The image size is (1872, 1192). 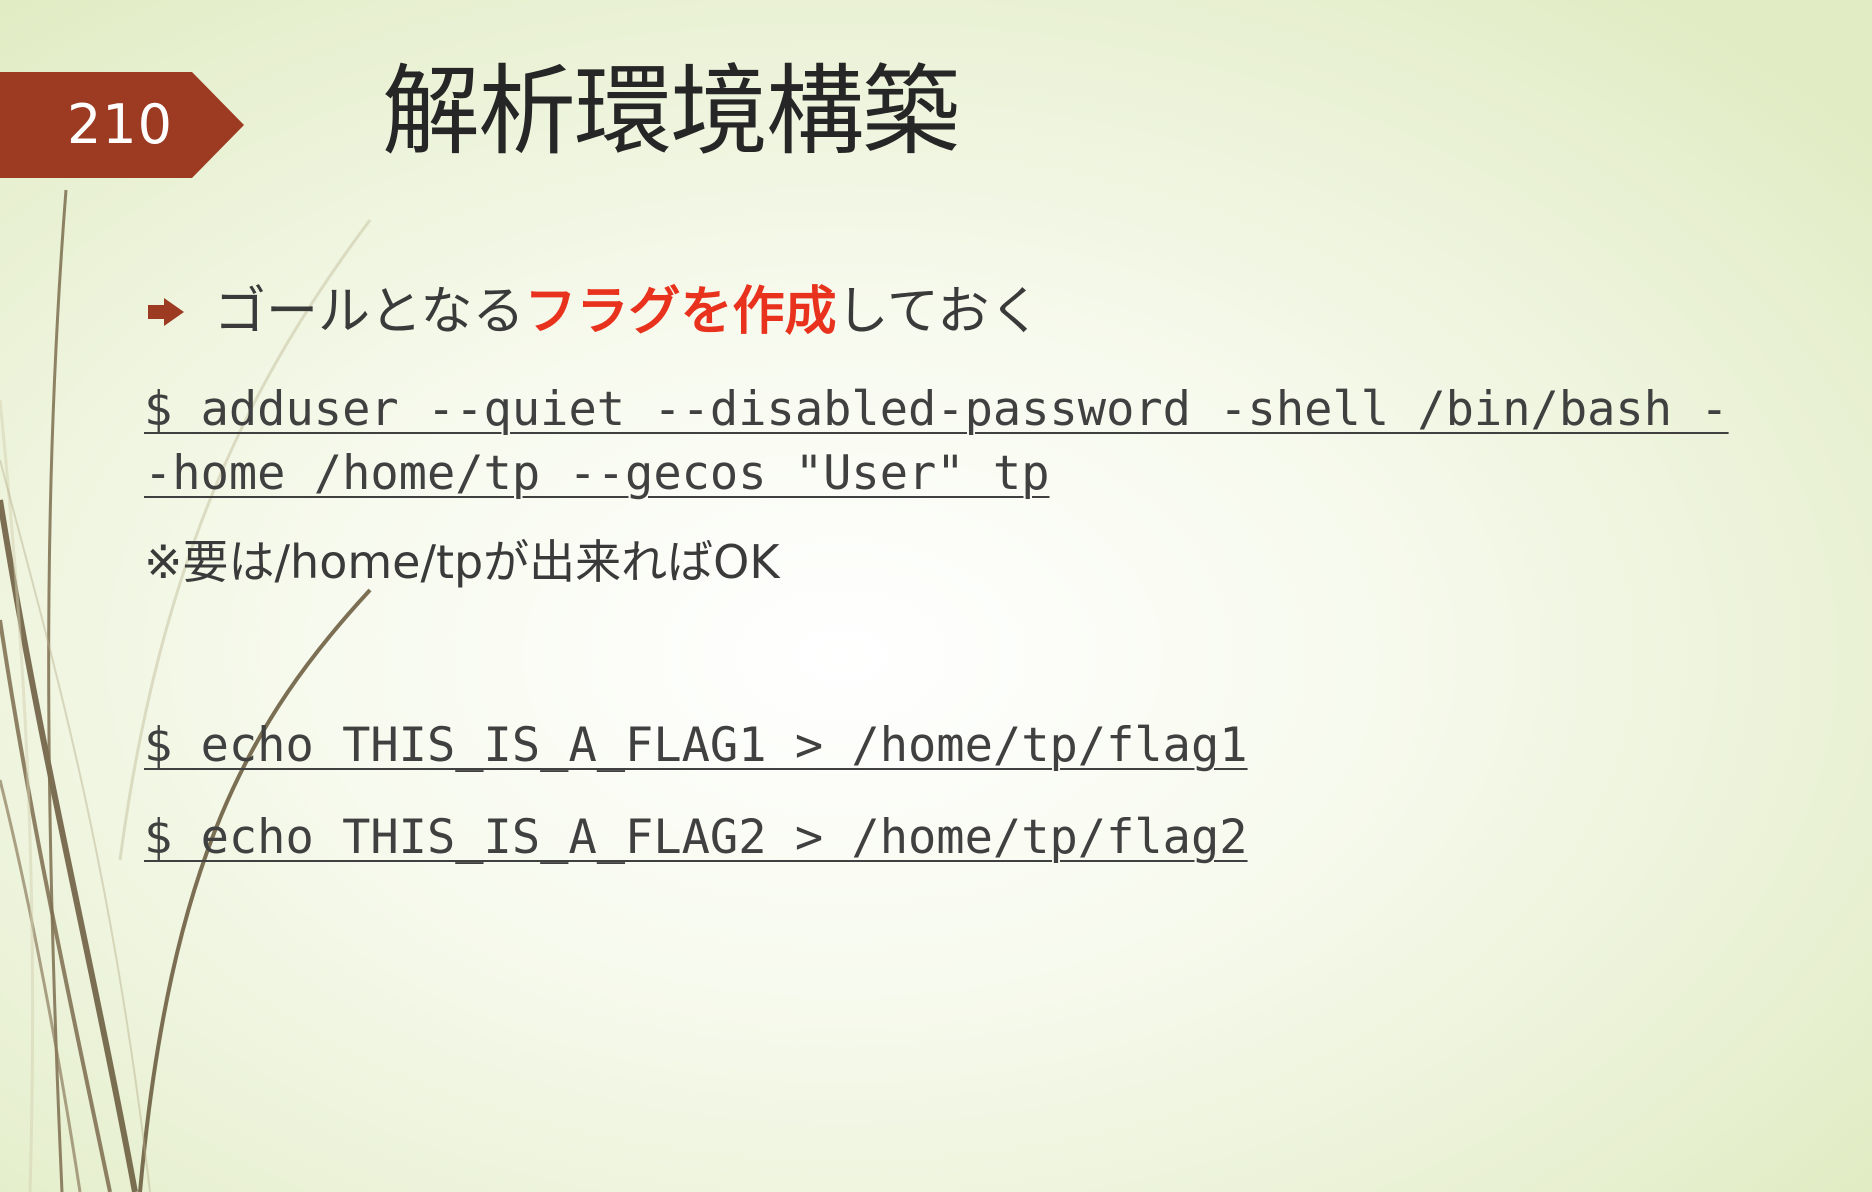 I want to click on bullet-item: ゴールとなるフラグを作成しておく, so click(x=593, y=312).